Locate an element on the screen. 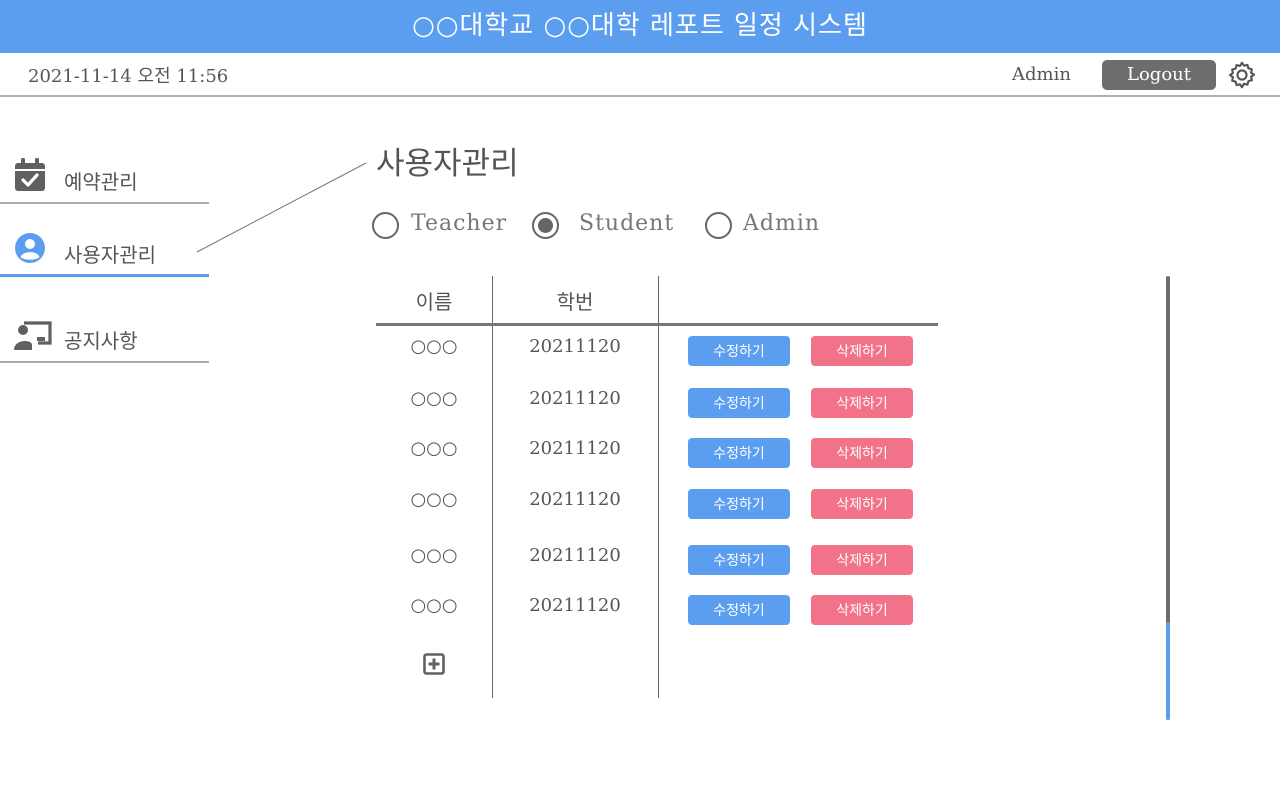 This screenshot has width=1280, height=800. scrollbar is located at coordinates (1168, 498).